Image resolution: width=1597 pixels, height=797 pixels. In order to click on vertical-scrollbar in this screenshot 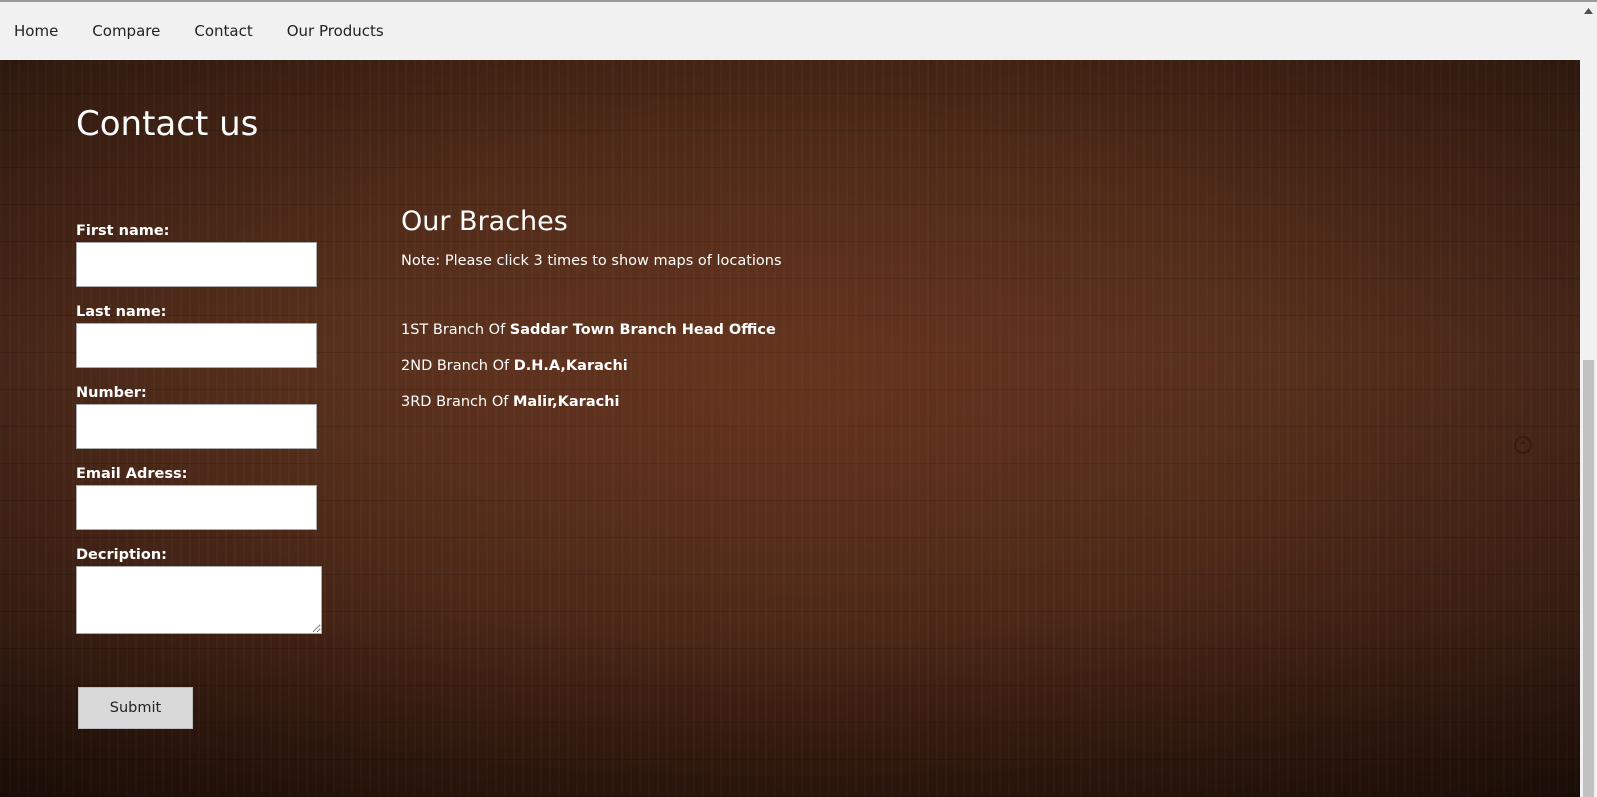, I will do `click(1588, 399)`.